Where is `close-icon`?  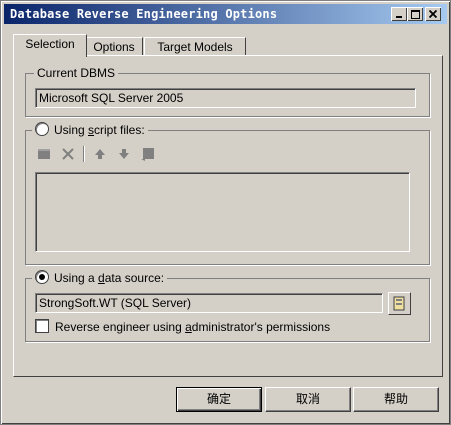 close-icon is located at coordinates (433, 14).